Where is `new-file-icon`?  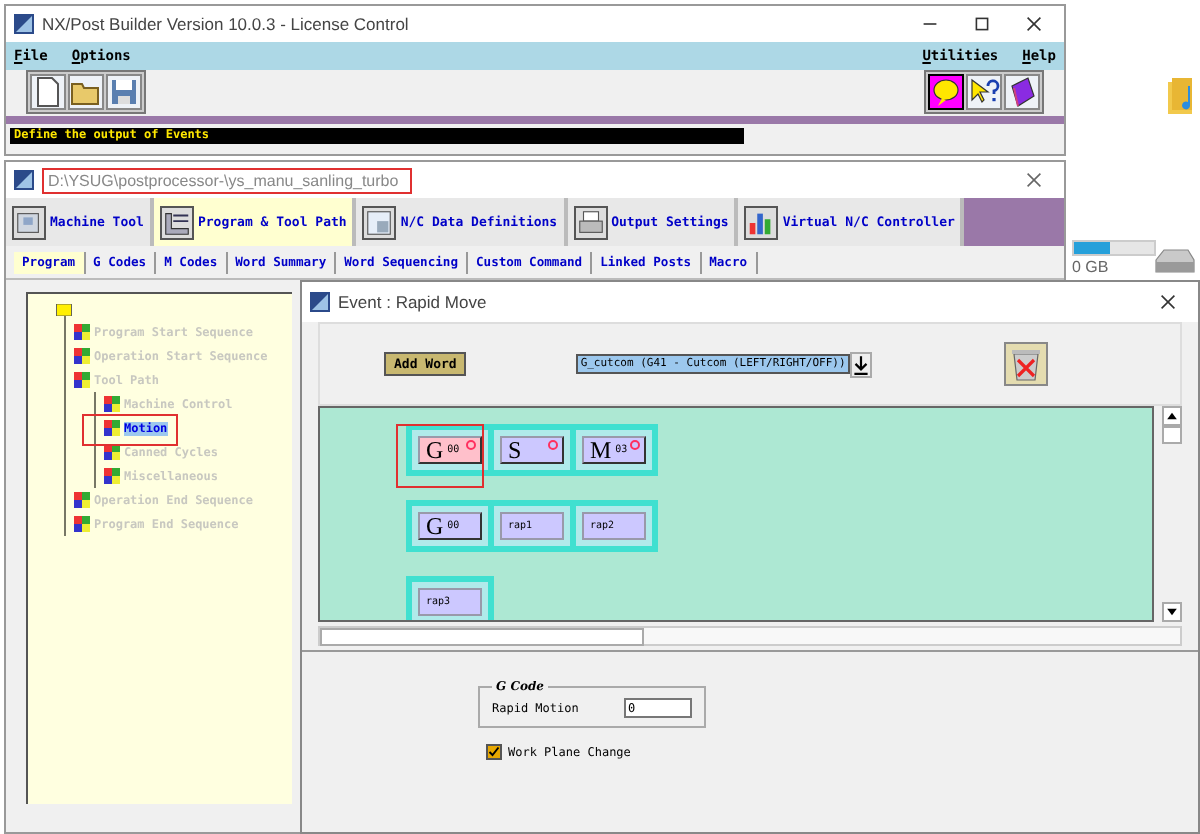 new-file-icon is located at coordinates (48, 92).